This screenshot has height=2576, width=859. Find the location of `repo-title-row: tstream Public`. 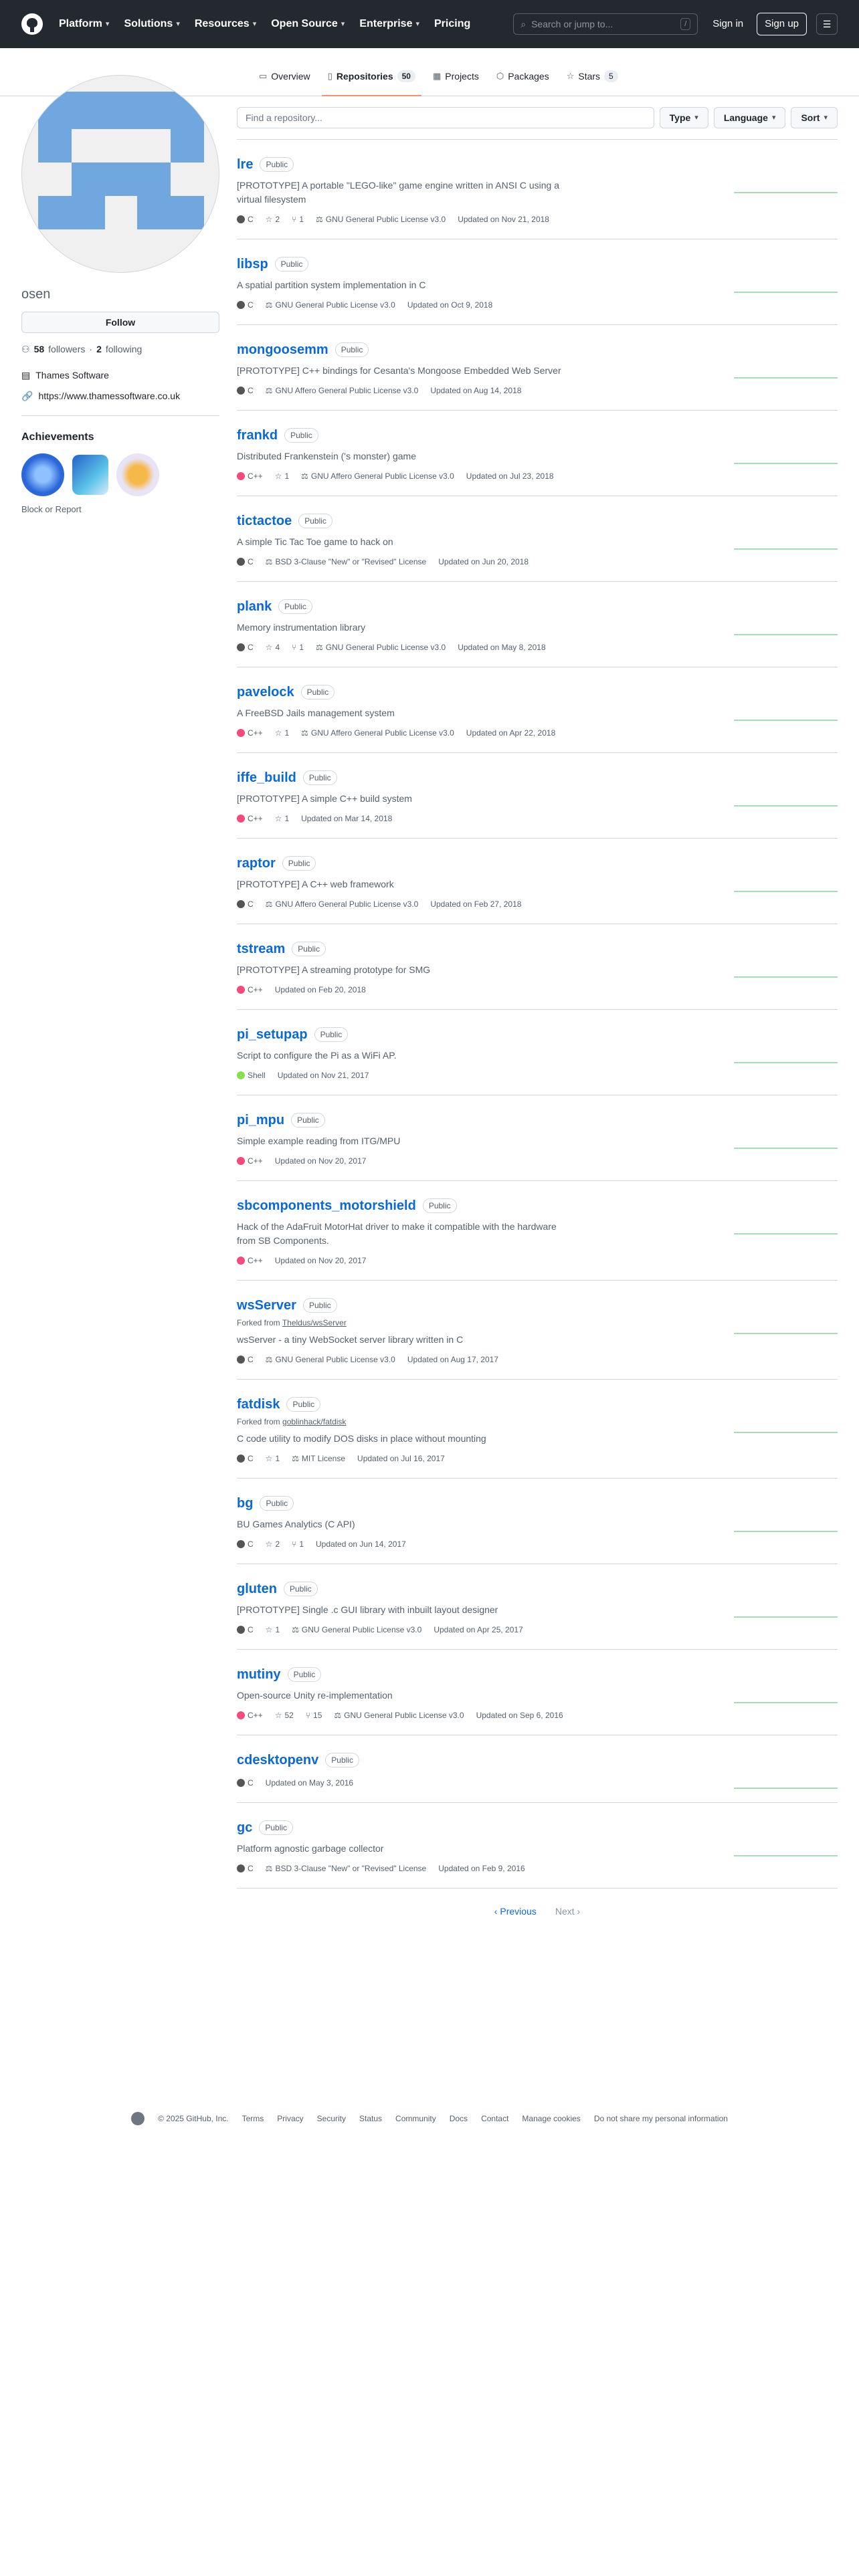

repo-title-row: tstream Public is located at coordinates (537, 949).